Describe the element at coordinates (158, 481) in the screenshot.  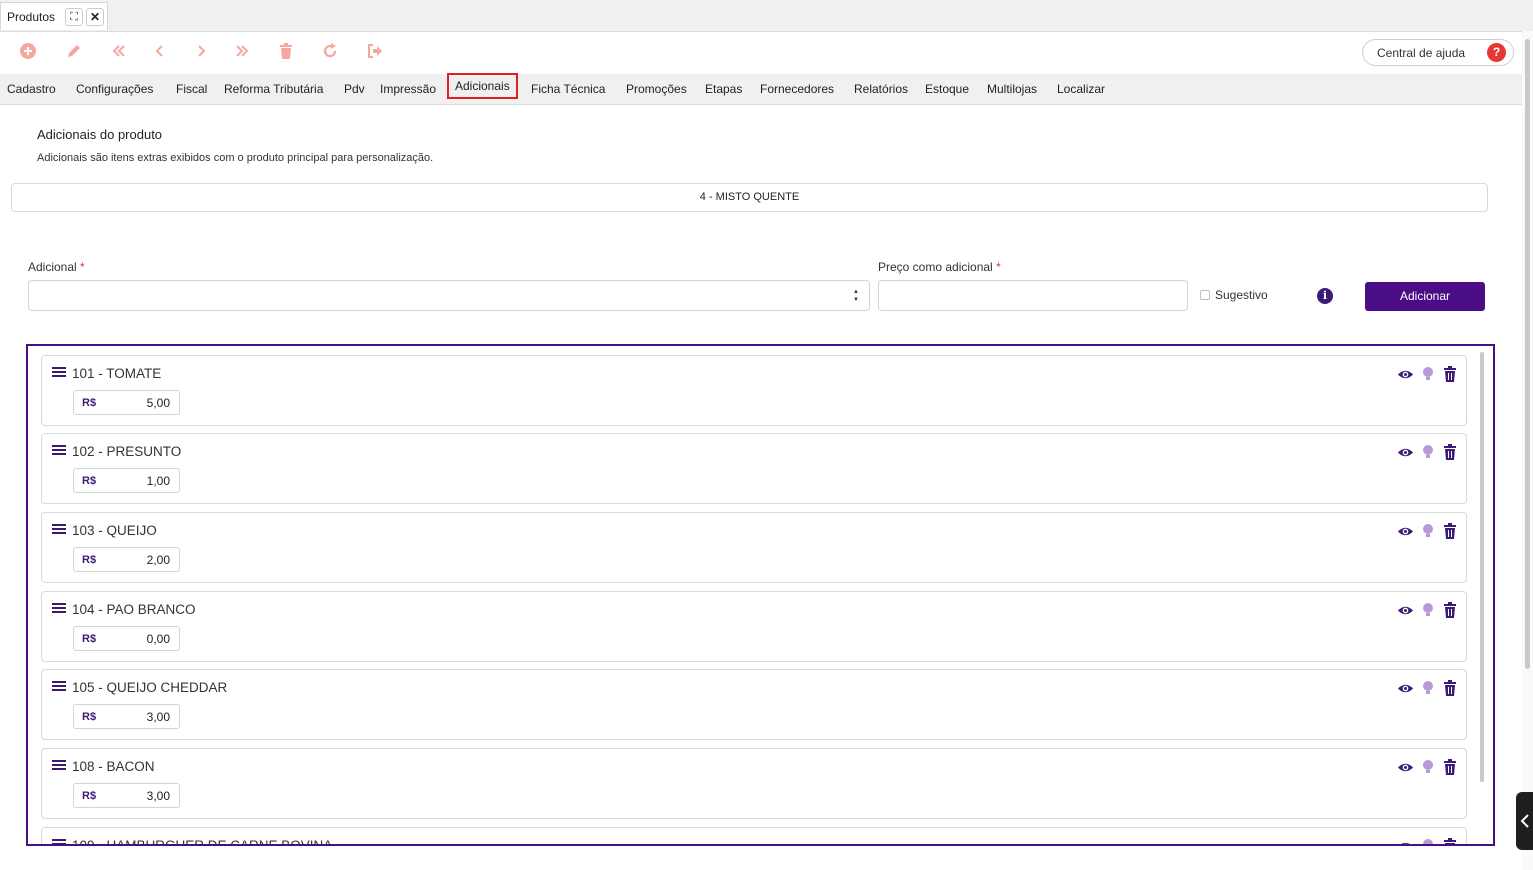
I see `item-price: 1,00` at that location.